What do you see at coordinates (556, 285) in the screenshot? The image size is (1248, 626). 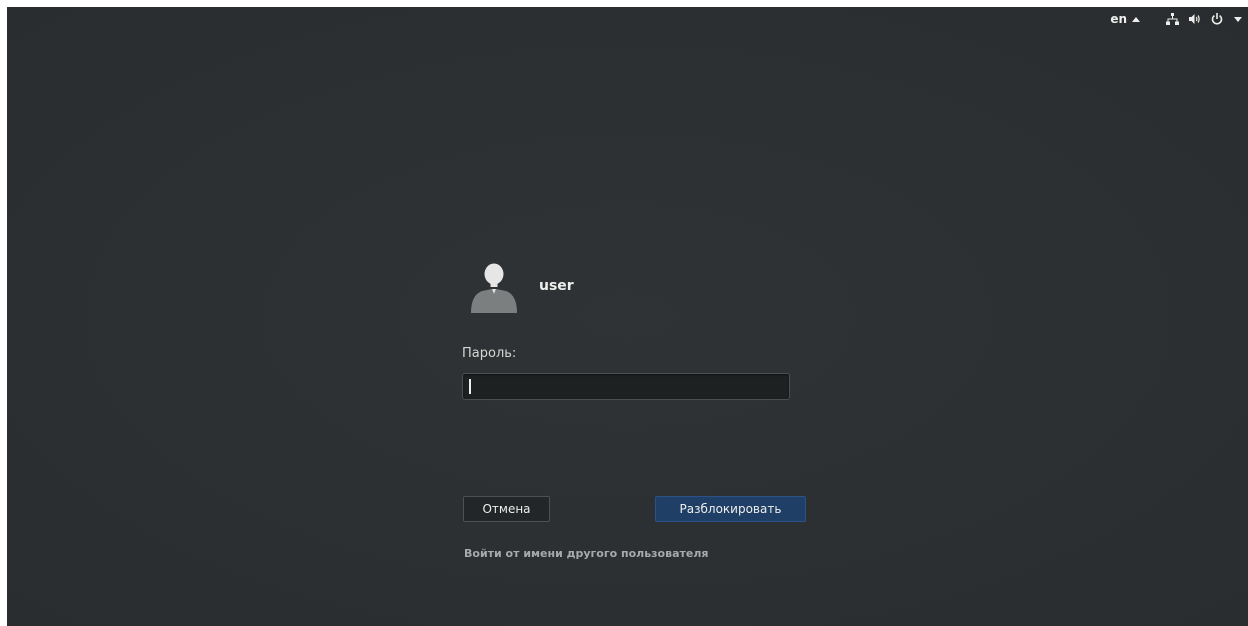 I see `username: user` at bounding box center [556, 285].